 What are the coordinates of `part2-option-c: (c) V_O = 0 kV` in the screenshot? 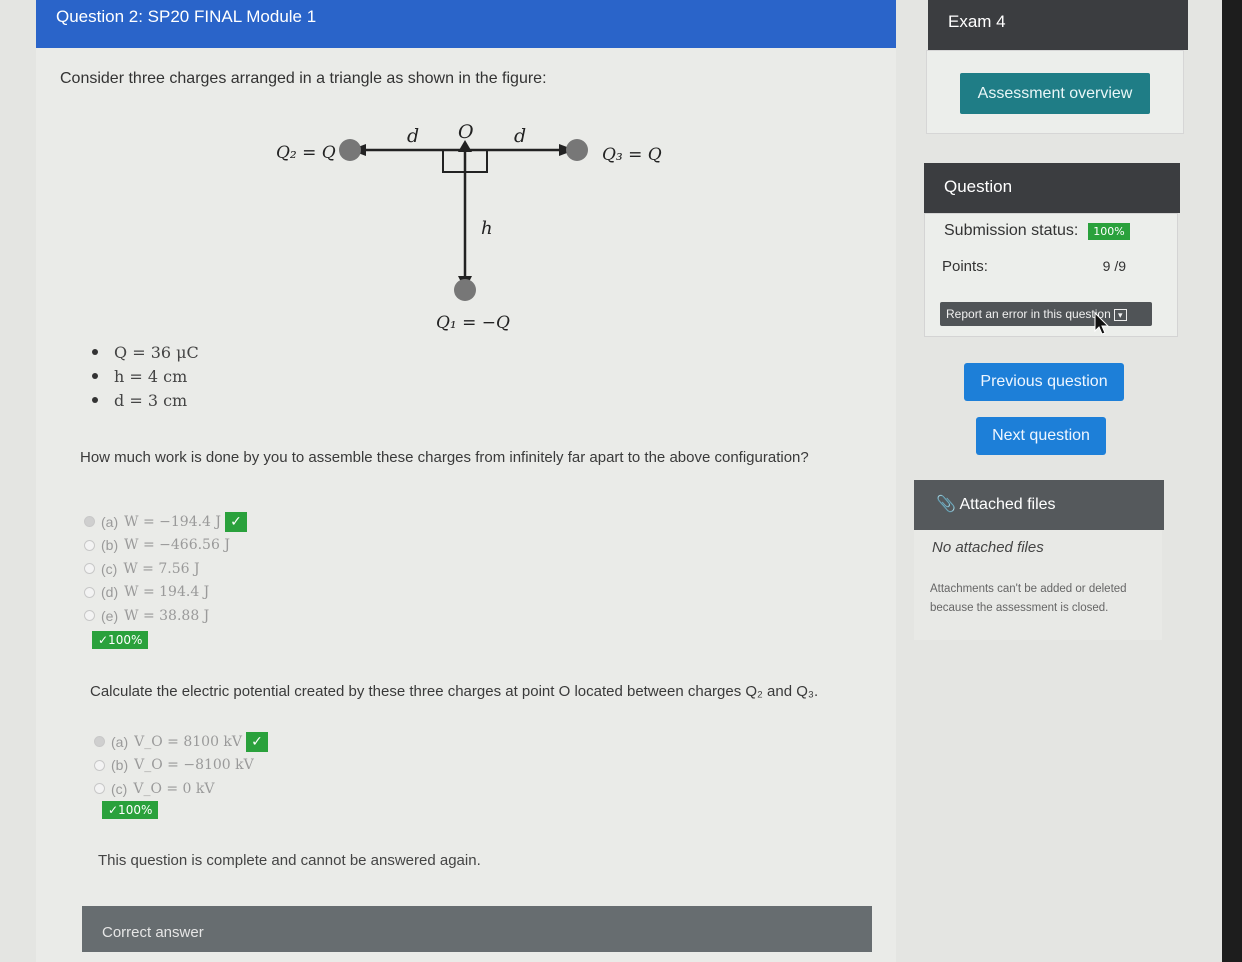 It's located at (181, 789).